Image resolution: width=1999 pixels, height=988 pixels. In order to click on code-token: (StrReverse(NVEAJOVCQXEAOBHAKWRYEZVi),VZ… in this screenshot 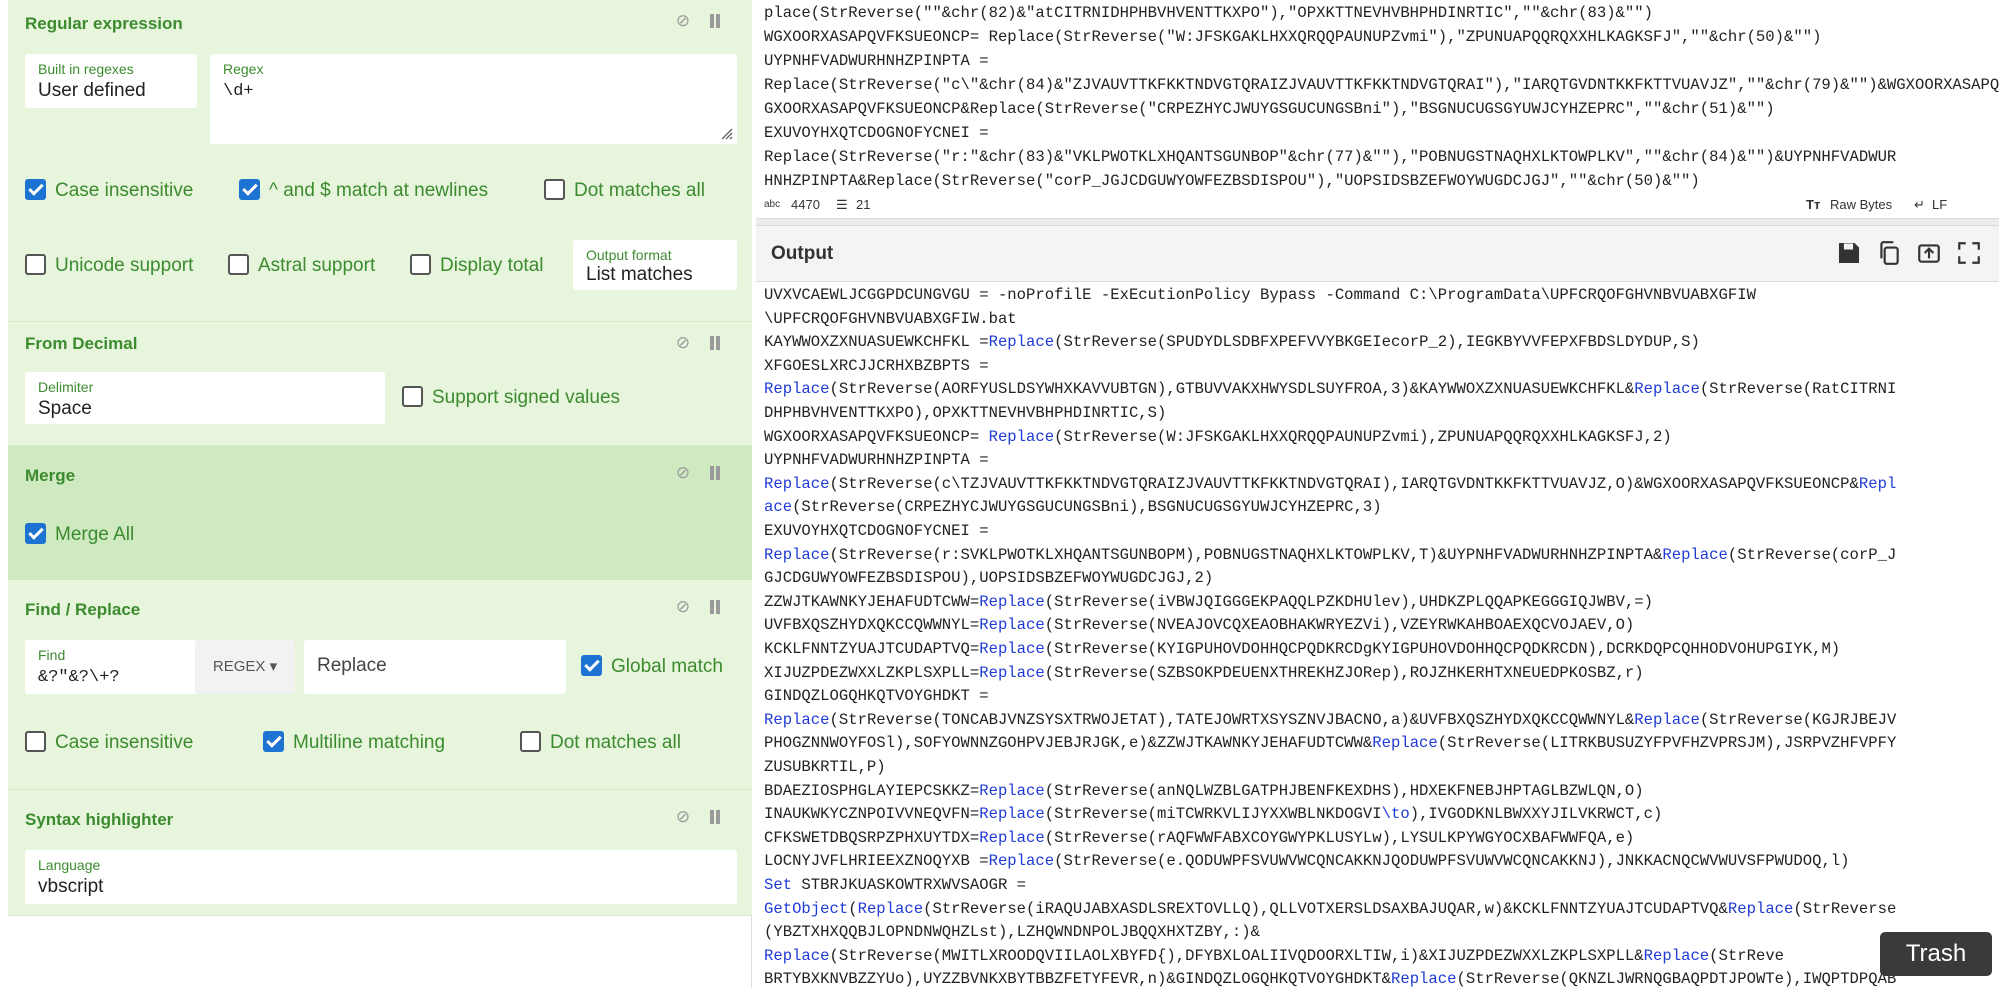, I will do `click(1339, 625)`.